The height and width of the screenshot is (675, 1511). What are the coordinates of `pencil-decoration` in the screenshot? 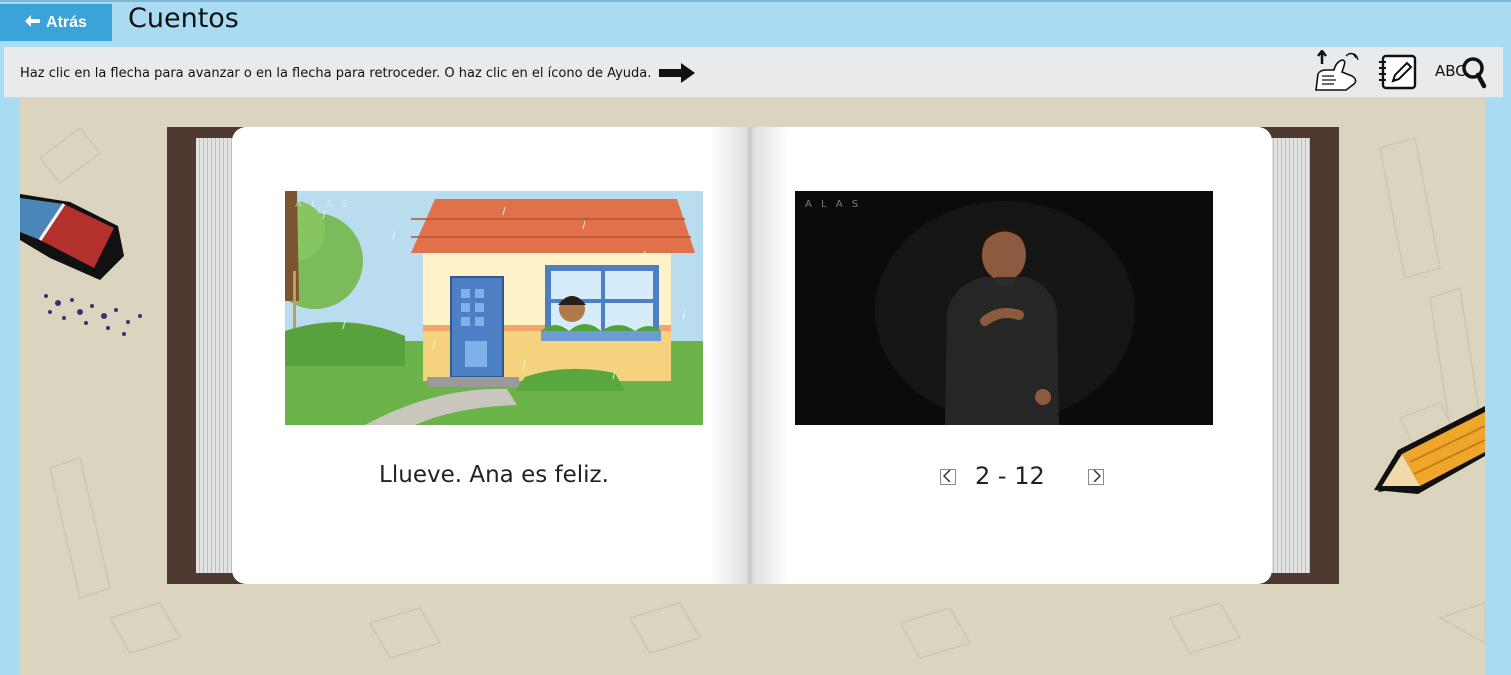 It's located at (1429, 450).